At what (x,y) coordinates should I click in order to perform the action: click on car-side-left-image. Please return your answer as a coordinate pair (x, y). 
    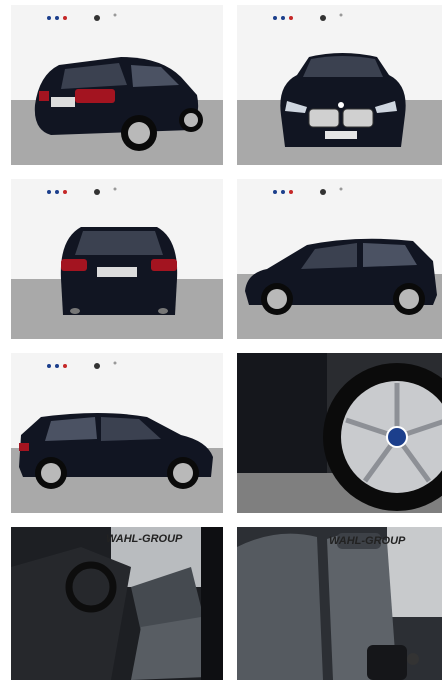
    Looking at the image, I should click on (117, 433).